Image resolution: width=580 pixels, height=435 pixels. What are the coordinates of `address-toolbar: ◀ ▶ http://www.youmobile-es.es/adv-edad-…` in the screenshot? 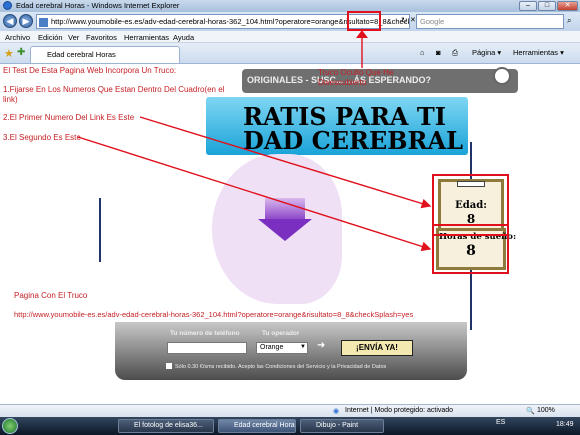 It's located at (290, 21).